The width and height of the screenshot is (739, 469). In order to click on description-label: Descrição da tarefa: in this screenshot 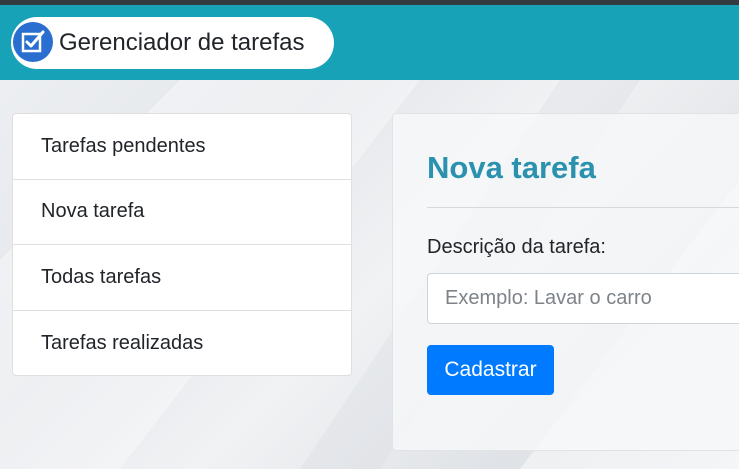, I will do `click(516, 247)`.